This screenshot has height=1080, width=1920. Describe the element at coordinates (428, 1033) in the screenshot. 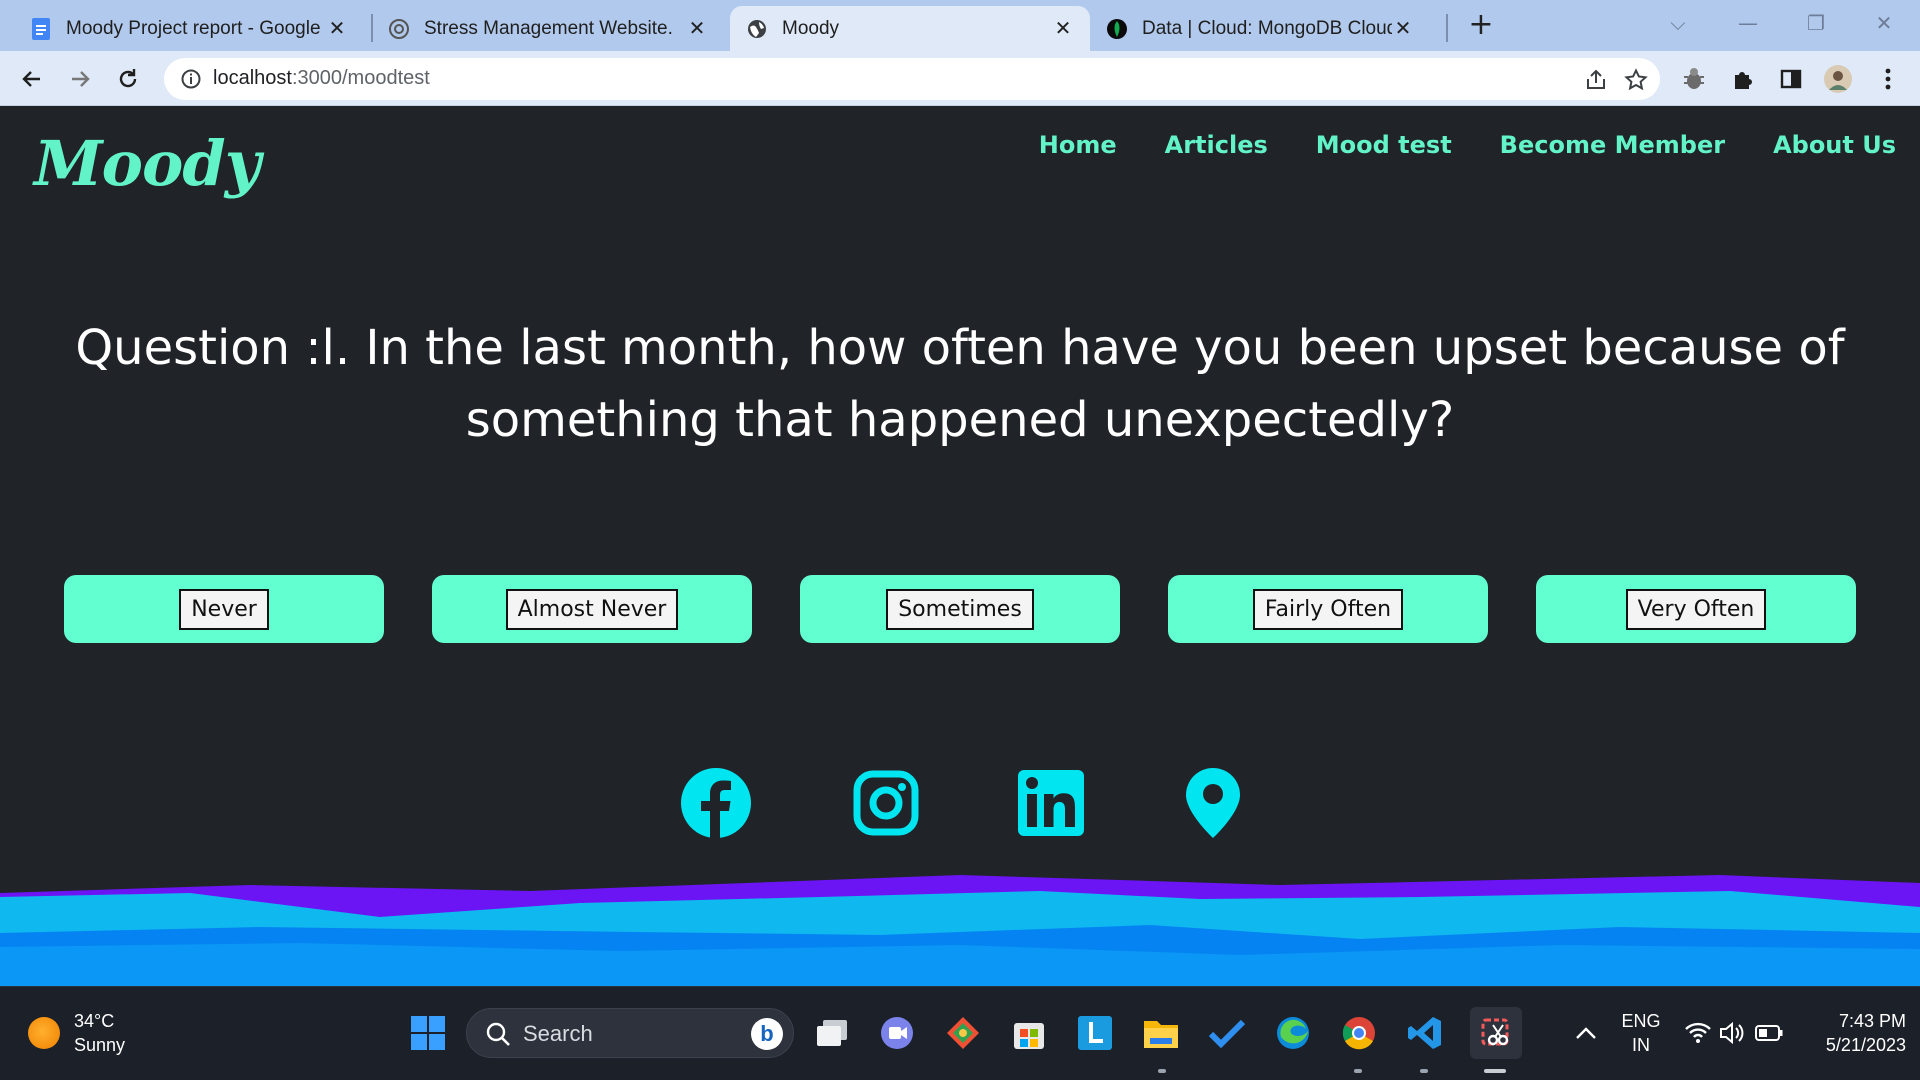

I see `windows-start-icon` at that location.